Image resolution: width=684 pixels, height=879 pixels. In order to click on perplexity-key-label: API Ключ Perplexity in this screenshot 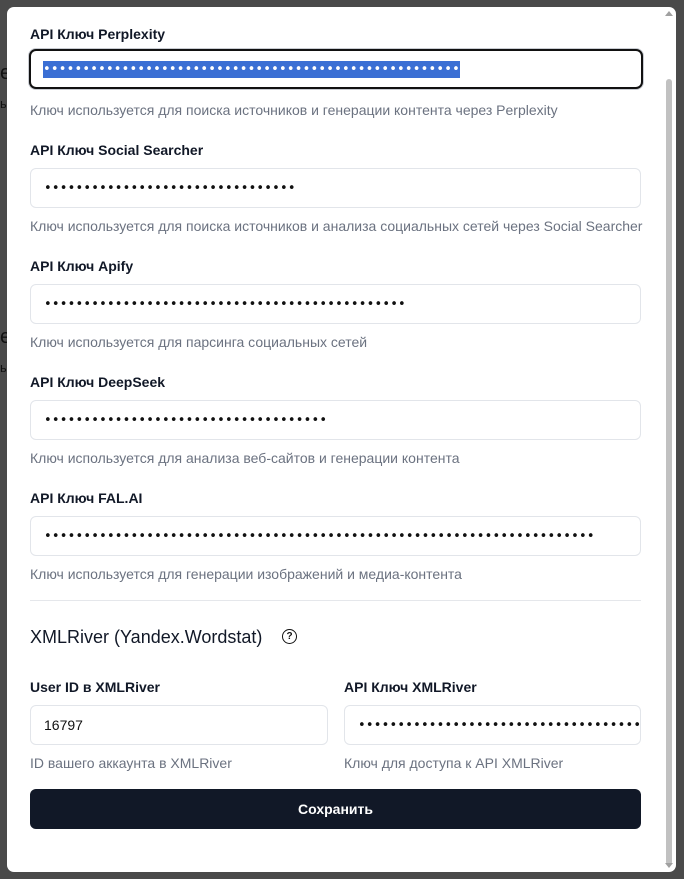, I will do `click(98, 34)`.